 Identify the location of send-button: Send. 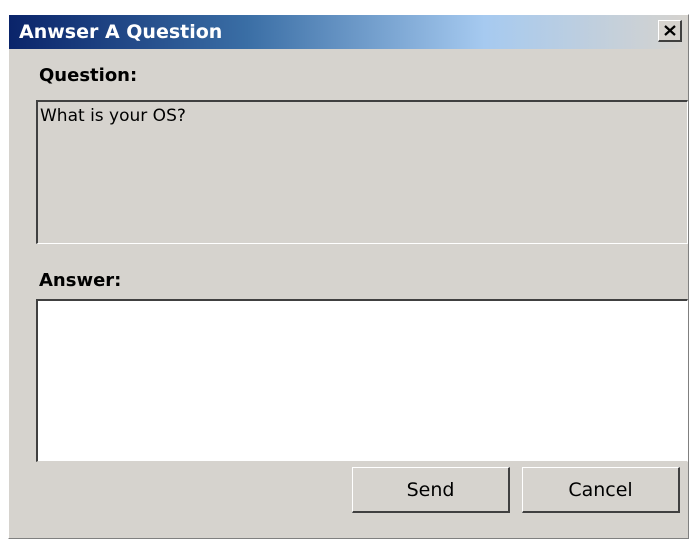
(431, 490).